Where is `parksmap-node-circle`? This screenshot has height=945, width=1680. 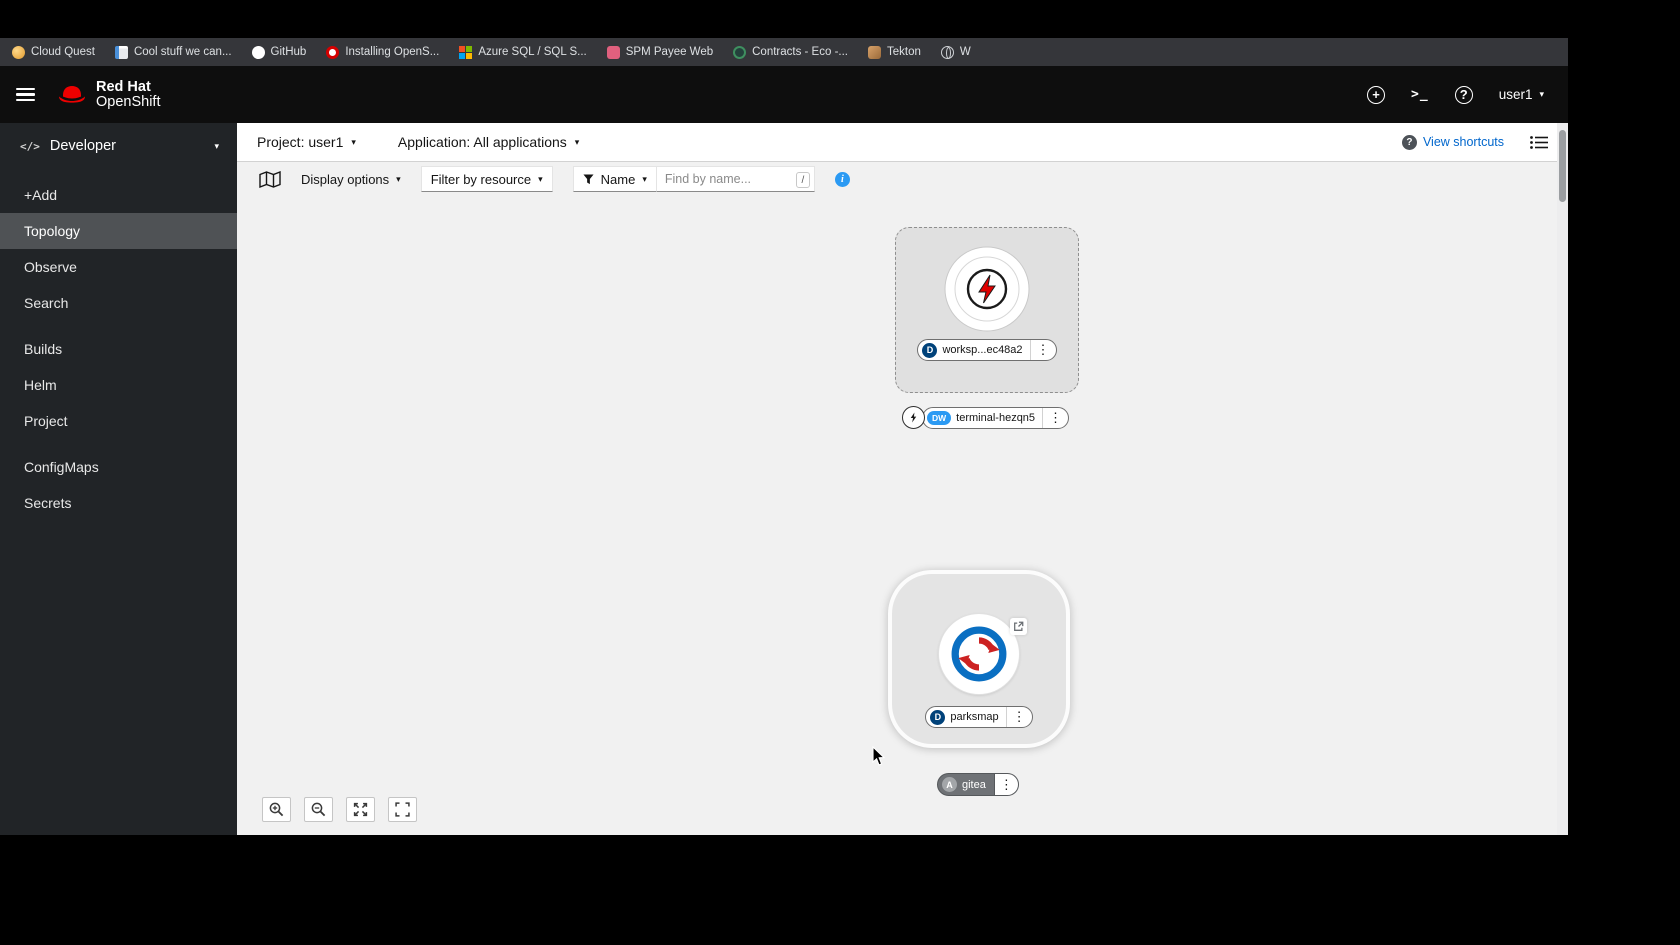 parksmap-node-circle is located at coordinates (979, 654).